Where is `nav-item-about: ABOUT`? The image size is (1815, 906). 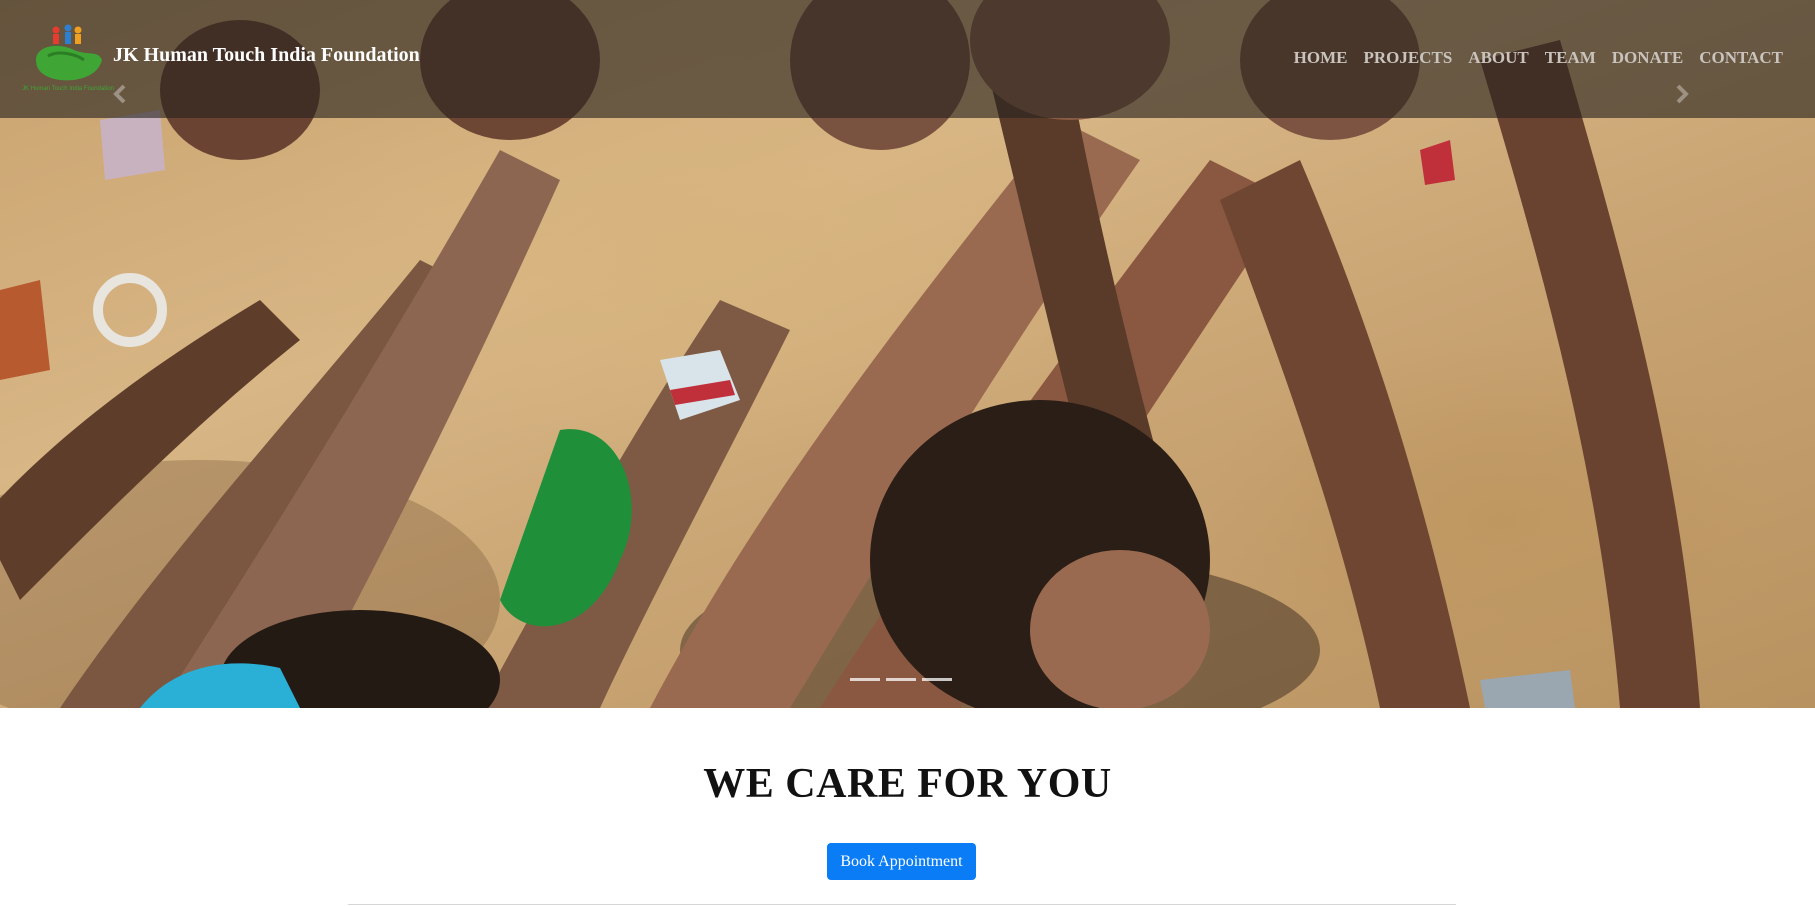 nav-item-about: ABOUT is located at coordinates (1498, 58).